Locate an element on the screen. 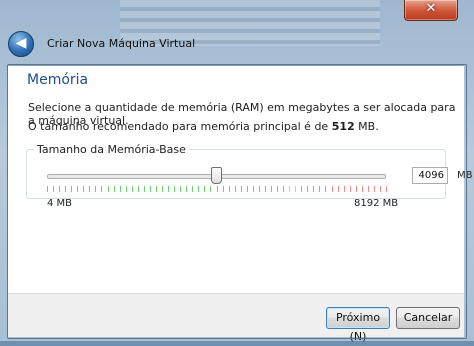 The image size is (474, 346). next-button: Próximo (N) is located at coordinates (358, 325).